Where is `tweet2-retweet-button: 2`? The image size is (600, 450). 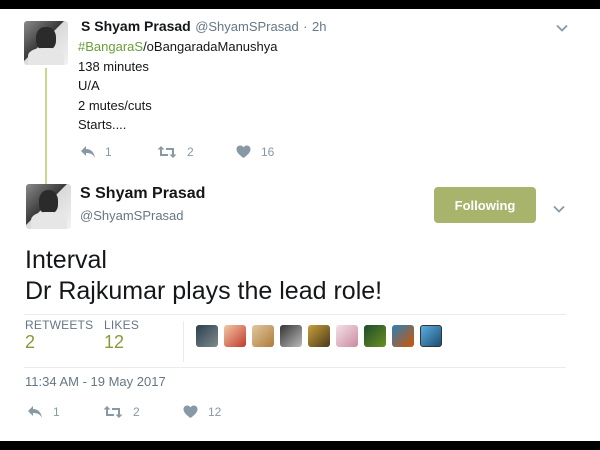 tweet2-retweet-button: 2 is located at coordinates (121, 412).